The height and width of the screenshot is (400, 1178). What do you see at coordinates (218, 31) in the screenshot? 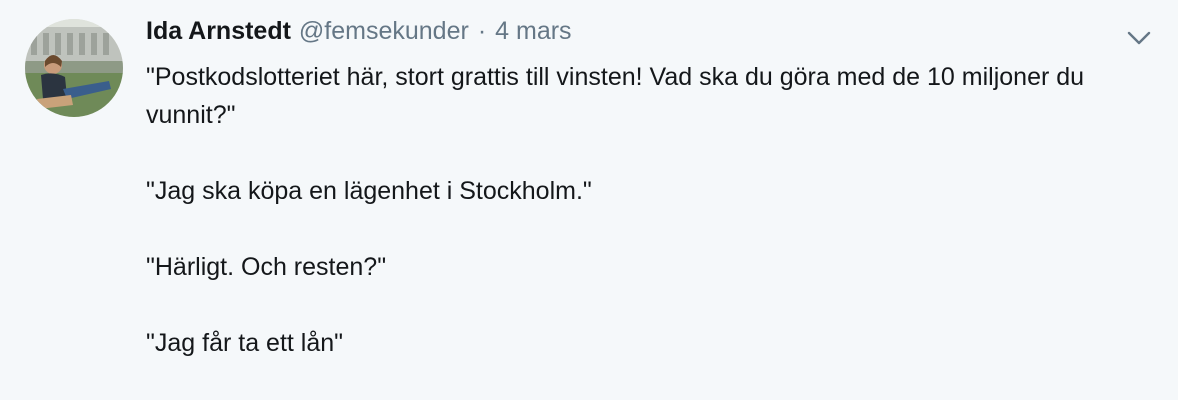
I see `author-name: Ida Arnstedt` at bounding box center [218, 31].